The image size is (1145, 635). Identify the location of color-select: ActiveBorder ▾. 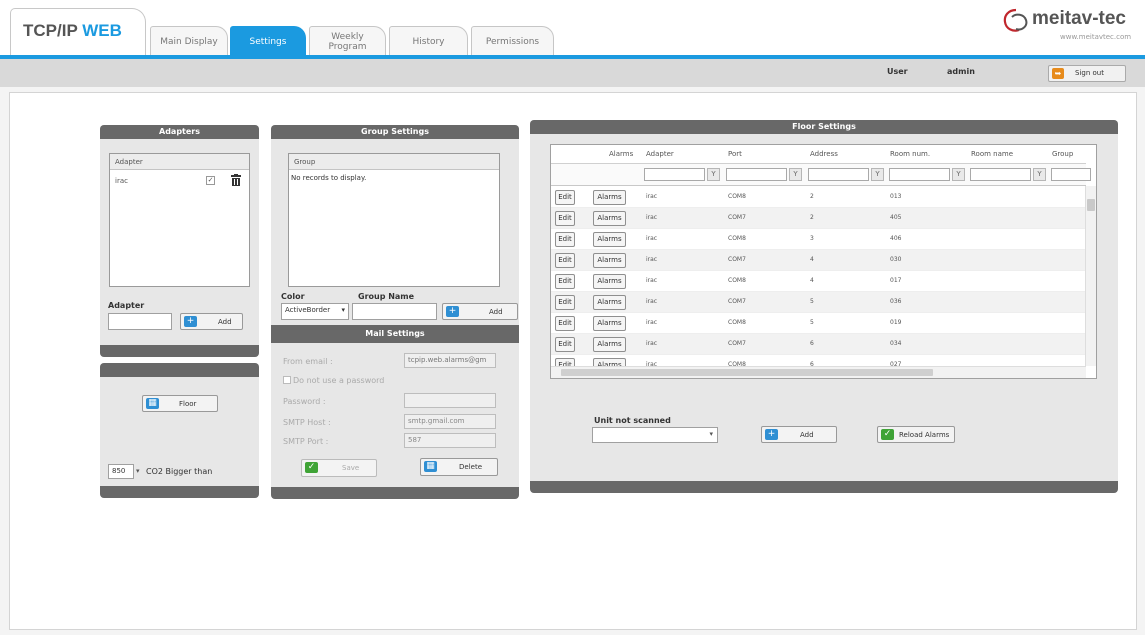
(315, 311).